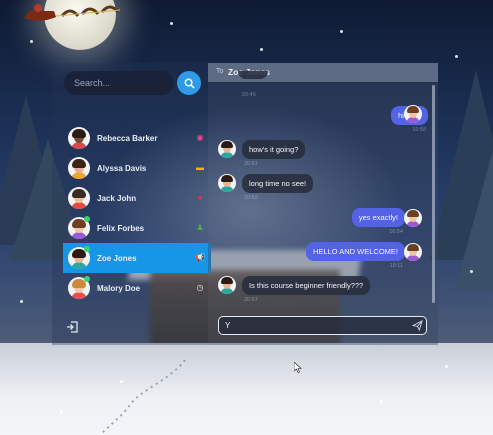 The width and height of the screenshot is (493, 435). I want to click on contact-item: Malory Doe ◷, so click(137, 288).